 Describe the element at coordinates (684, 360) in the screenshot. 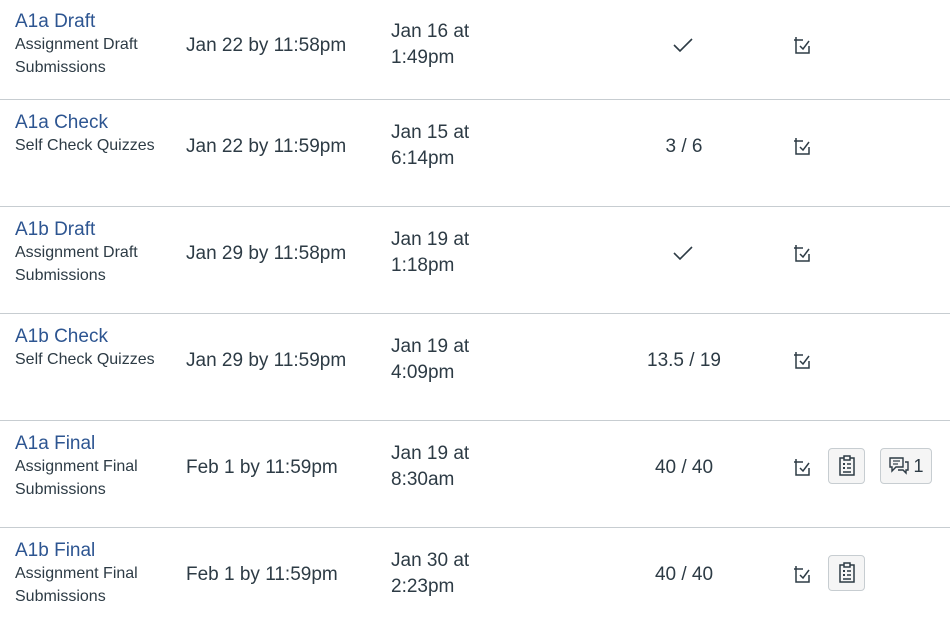

I see `score: 13.5 / 19` at that location.